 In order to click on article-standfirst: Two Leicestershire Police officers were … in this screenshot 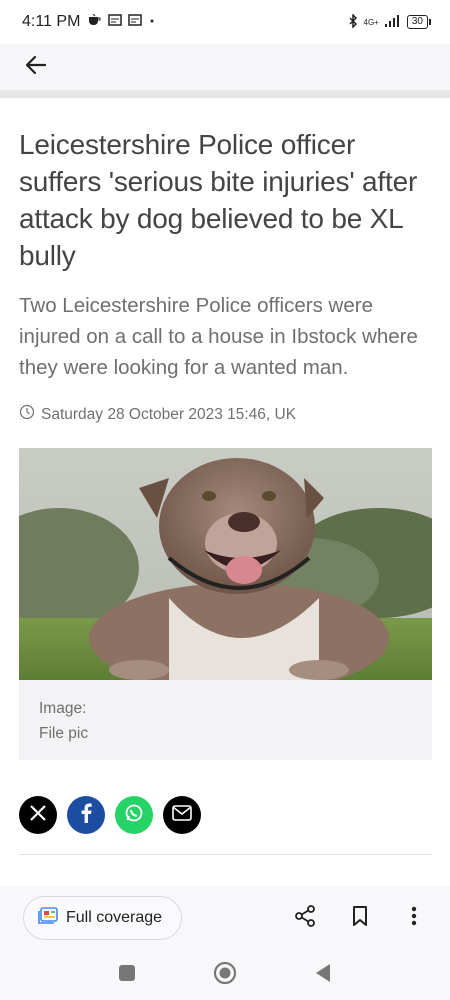, I will do `click(218, 336)`.